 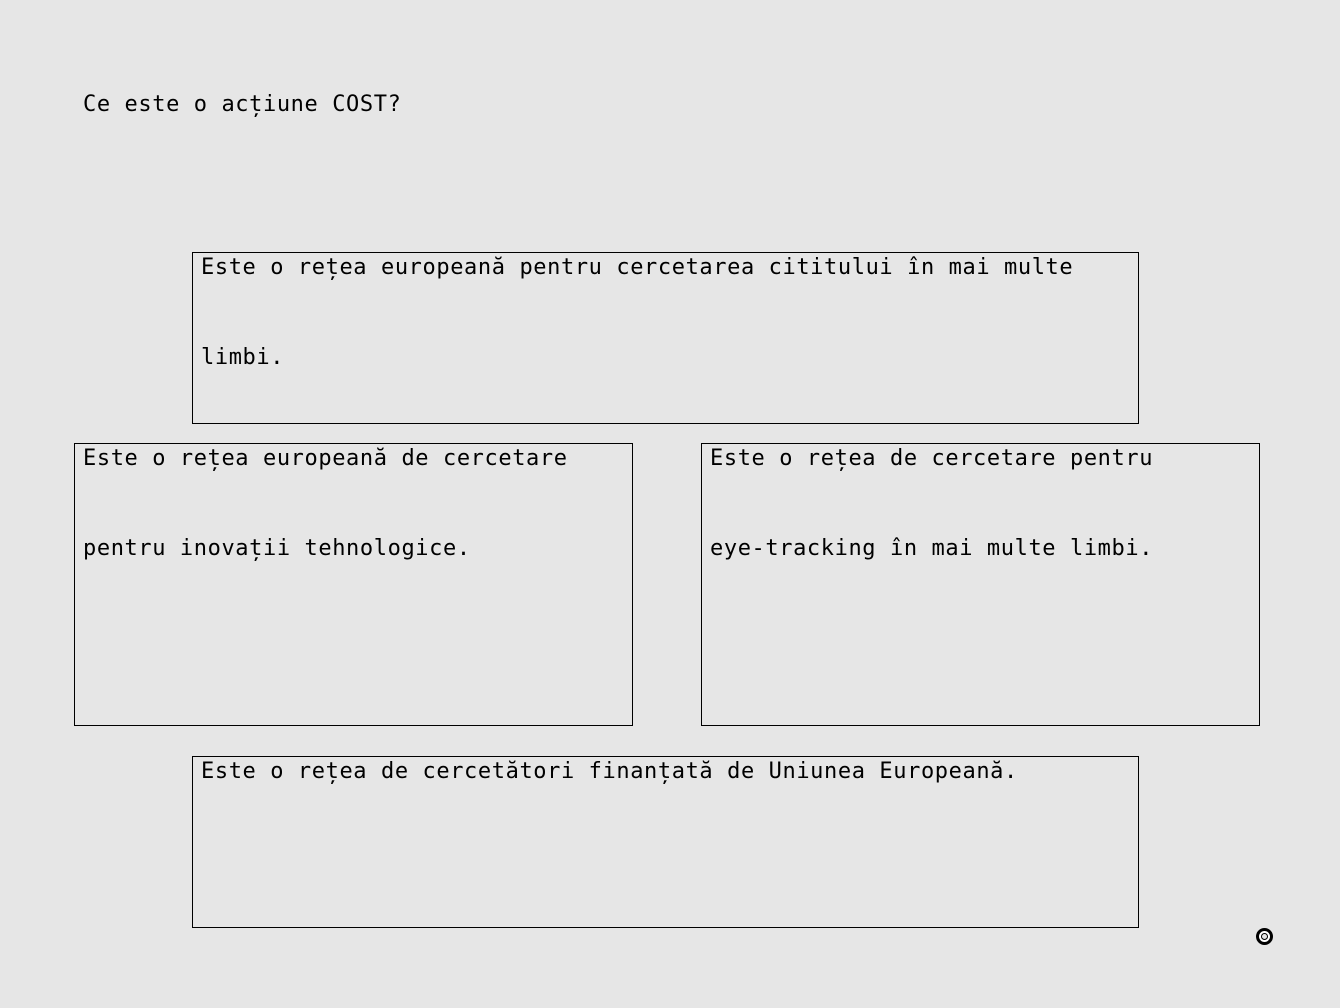 I want to click on answer-option-3-line-2: eye-tracking în mai multe limbi., so click(x=932, y=548).